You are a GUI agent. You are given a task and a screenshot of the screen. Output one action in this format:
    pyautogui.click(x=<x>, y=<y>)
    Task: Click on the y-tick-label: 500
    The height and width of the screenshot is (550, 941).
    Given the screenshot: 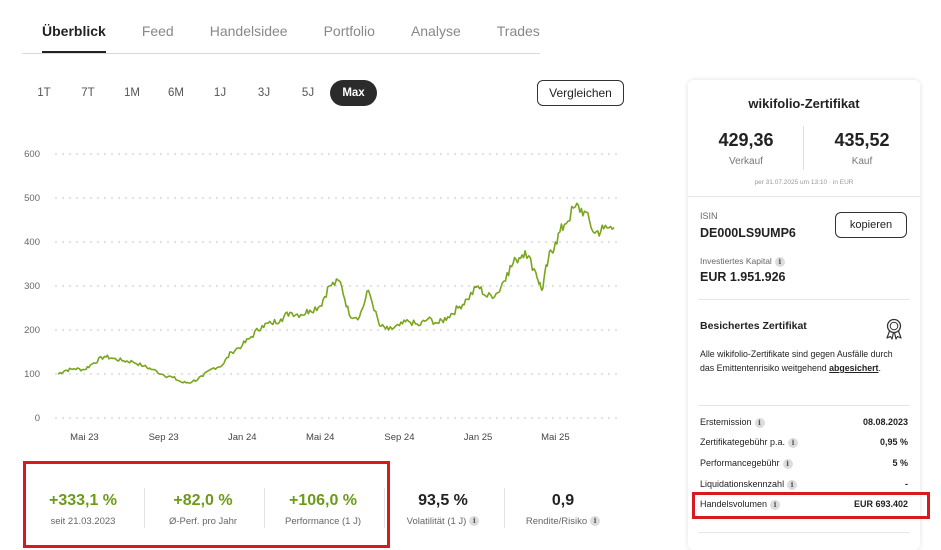 What is the action you would take?
    pyautogui.click(x=32, y=198)
    